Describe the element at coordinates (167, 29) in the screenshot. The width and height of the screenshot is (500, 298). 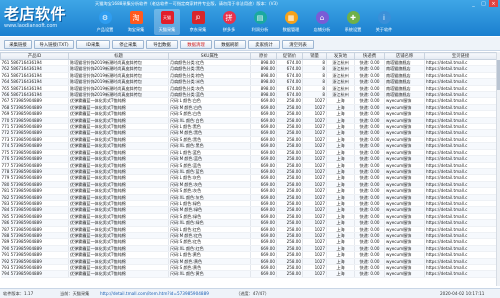
I see `nav-item-label: 天猫采集` at that location.